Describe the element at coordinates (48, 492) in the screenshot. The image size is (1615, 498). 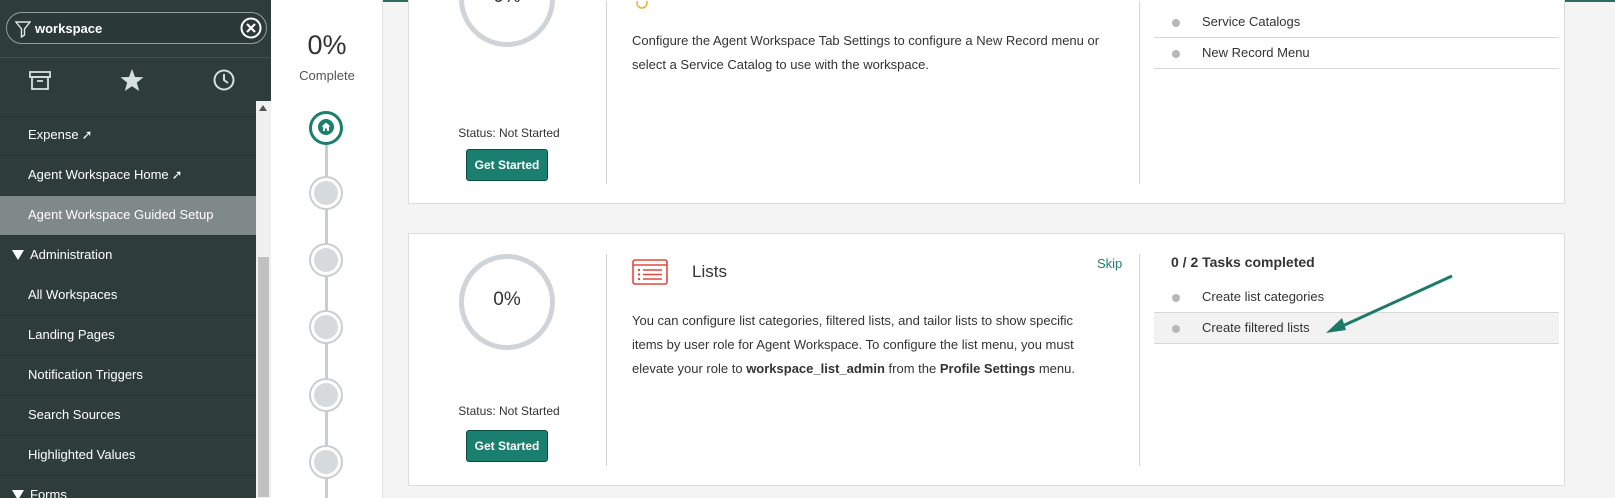
I see `section-label: Forms` at that location.